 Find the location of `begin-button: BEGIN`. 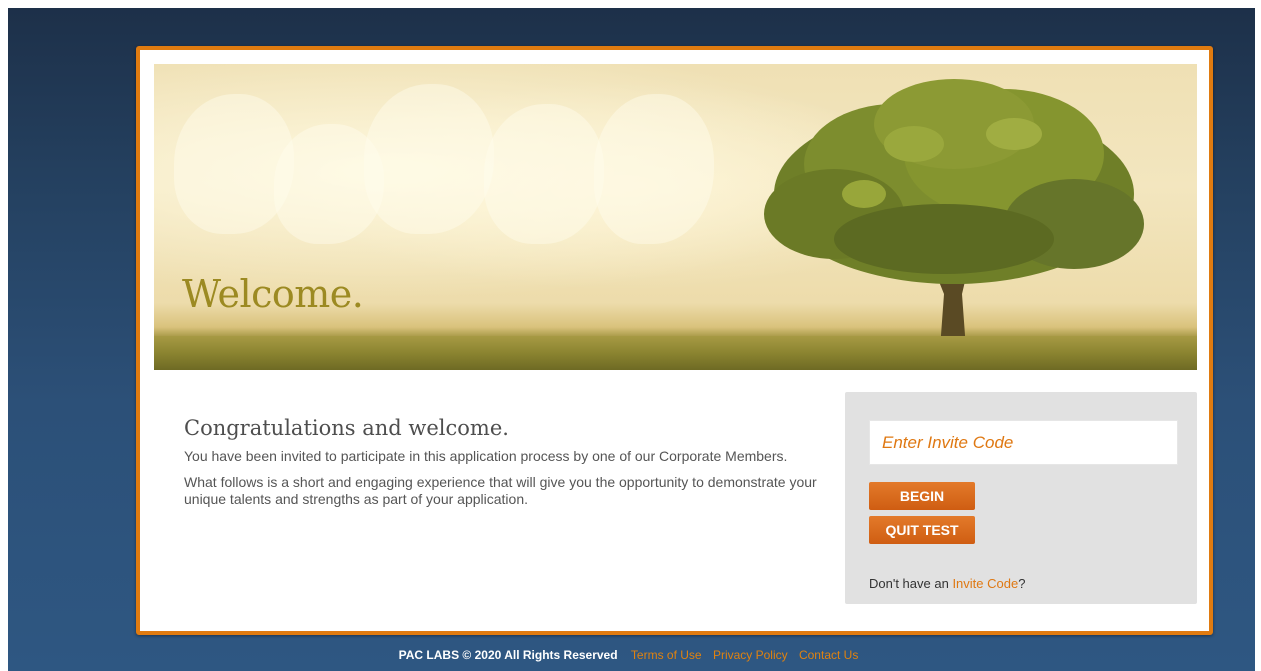

begin-button: BEGIN is located at coordinates (922, 496).